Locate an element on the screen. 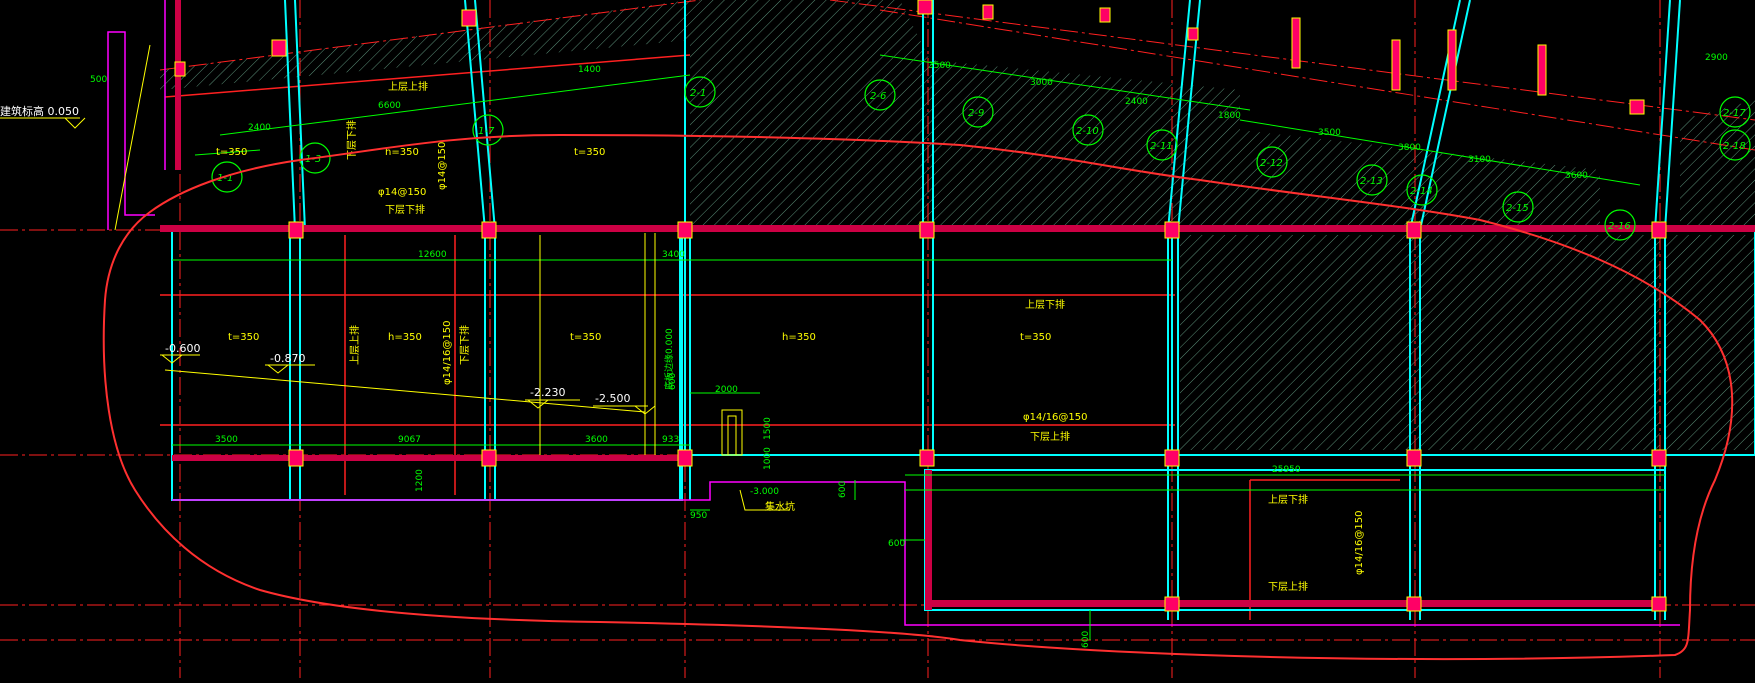 The image size is (1755, 683). axis-label: 2-13 is located at coordinates (1371, 181).